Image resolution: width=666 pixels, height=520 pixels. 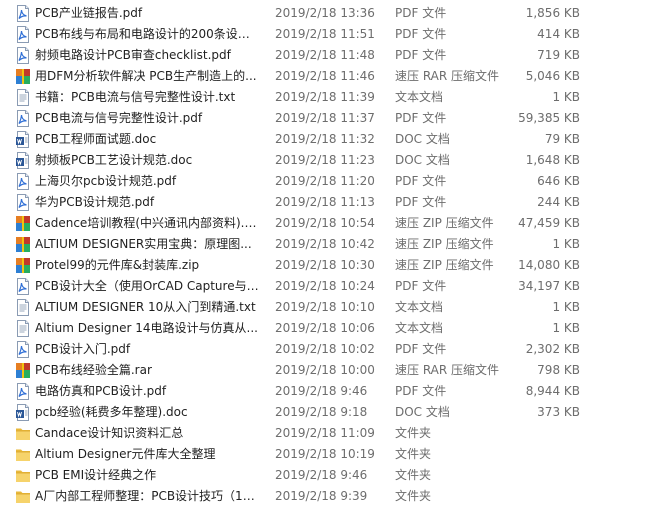 What do you see at coordinates (325, 139) in the screenshot?
I see `file-date-modified: 2019/2/18 11:32` at bounding box center [325, 139].